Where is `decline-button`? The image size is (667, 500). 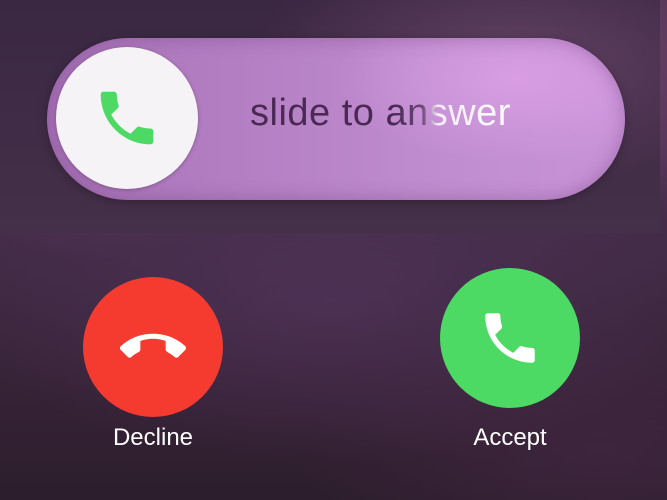
decline-button is located at coordinates (153, 347).